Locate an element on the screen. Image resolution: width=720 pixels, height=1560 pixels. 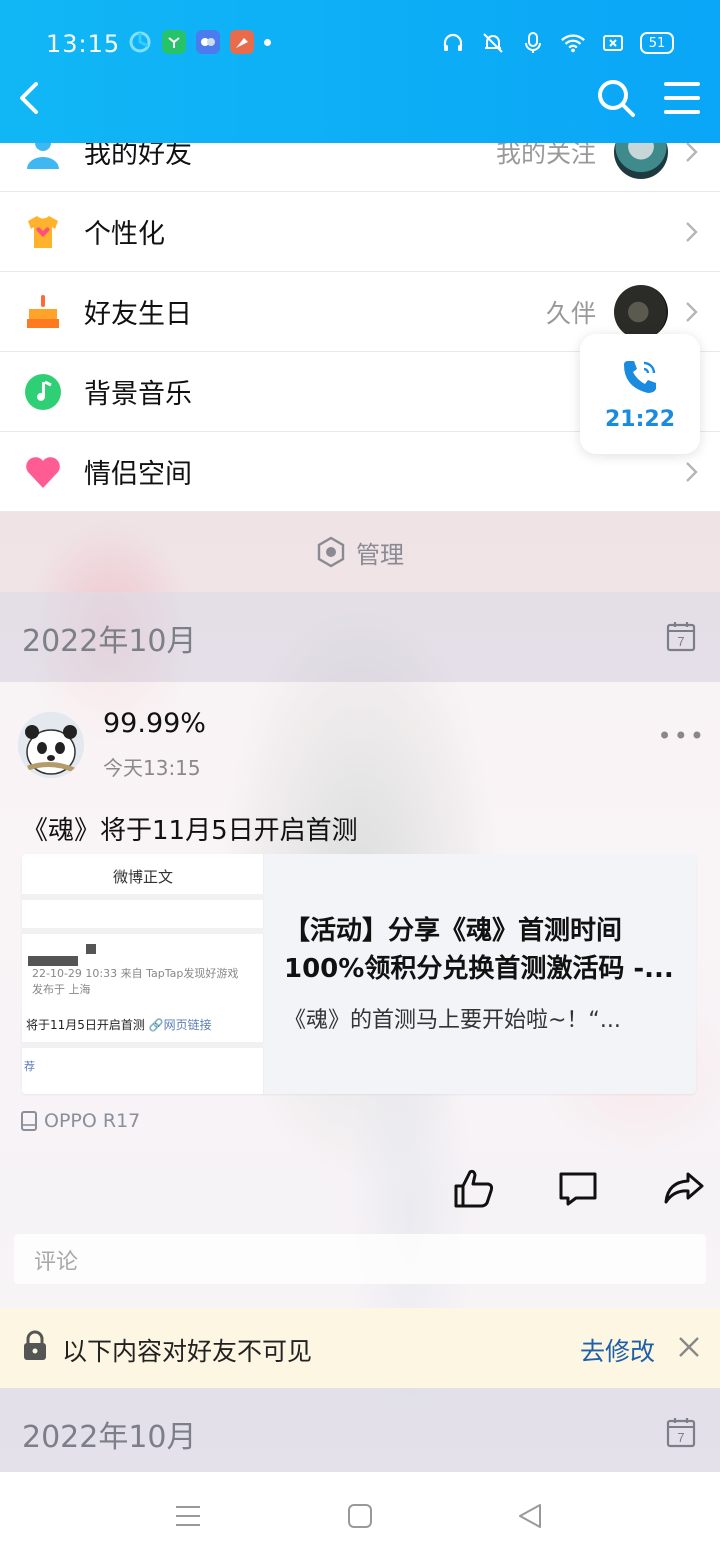
phone-device-icon is located at coordinates (29, 1121).